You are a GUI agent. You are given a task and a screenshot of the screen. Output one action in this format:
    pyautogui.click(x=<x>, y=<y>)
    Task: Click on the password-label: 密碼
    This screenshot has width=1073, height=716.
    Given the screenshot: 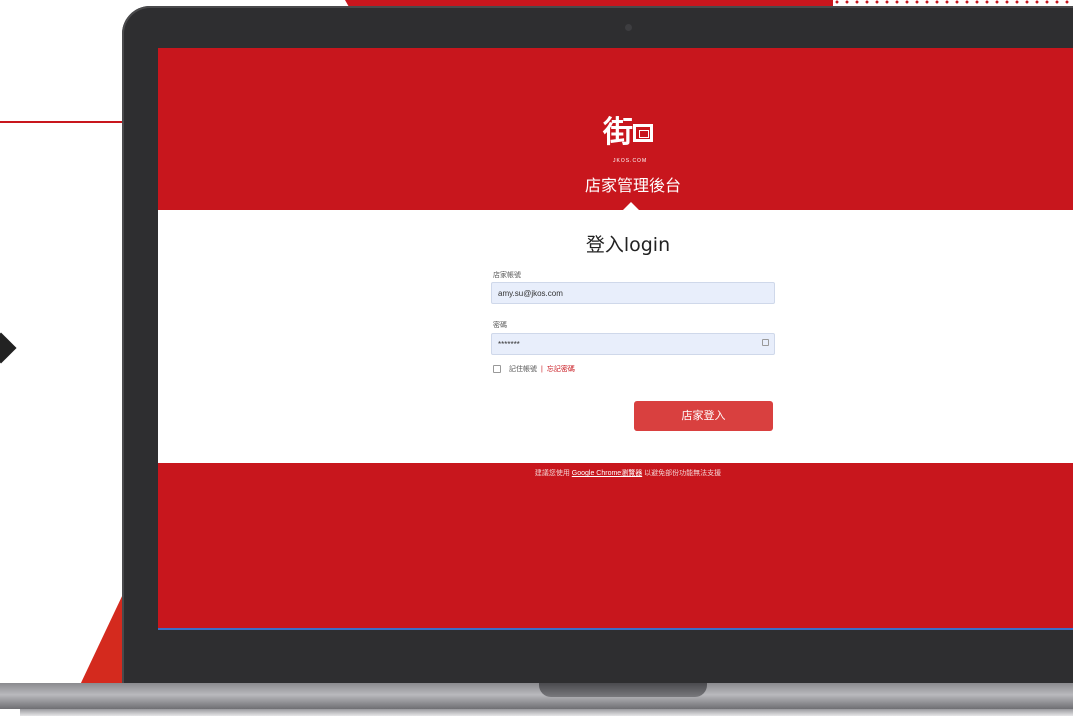 What is the action you would take?
    pyautogui.click(x=500, y=325)
    